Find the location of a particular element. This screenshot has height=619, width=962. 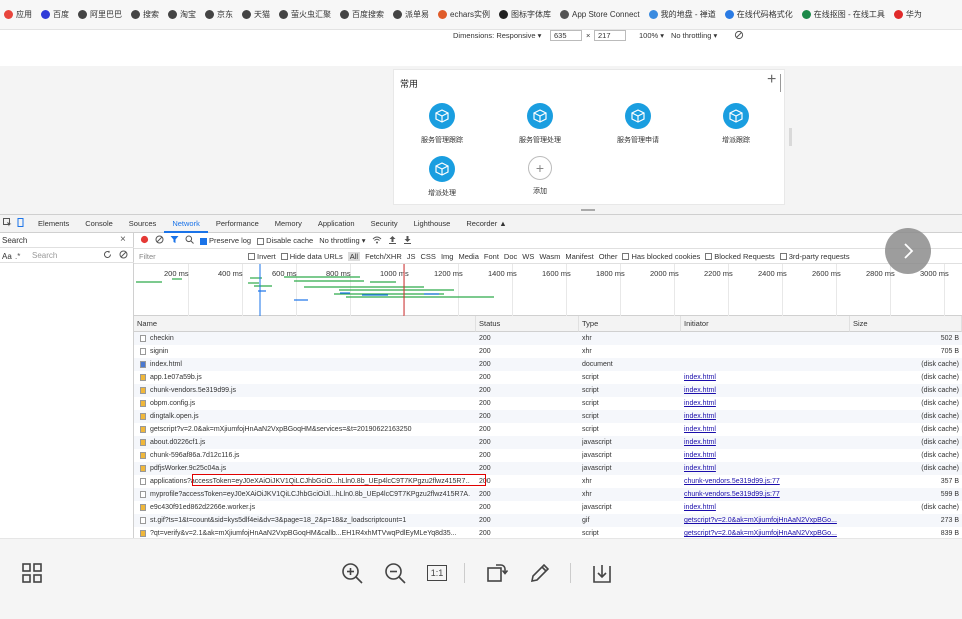

actual-size-button: 1:1 is located at coordinates (437, 573).